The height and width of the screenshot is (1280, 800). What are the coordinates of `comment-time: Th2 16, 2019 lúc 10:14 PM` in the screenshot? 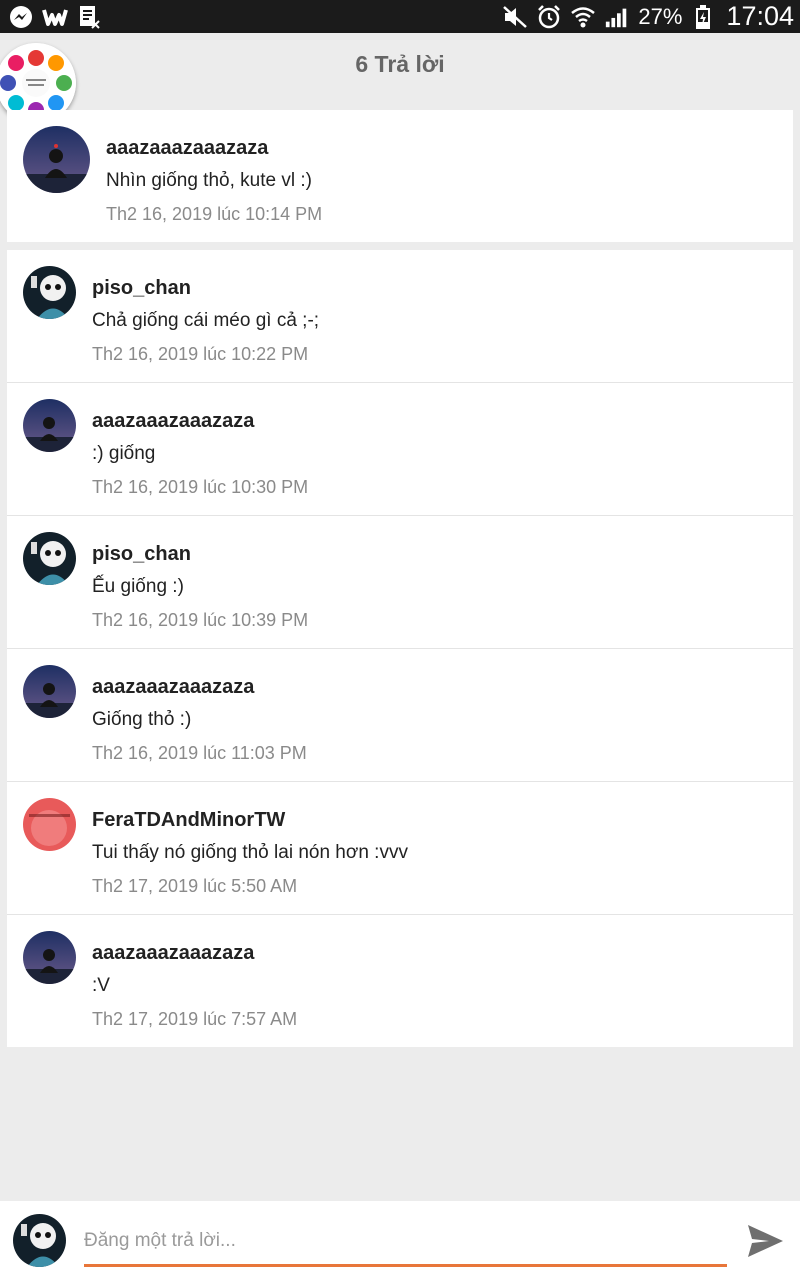 It's located at (214, 214).